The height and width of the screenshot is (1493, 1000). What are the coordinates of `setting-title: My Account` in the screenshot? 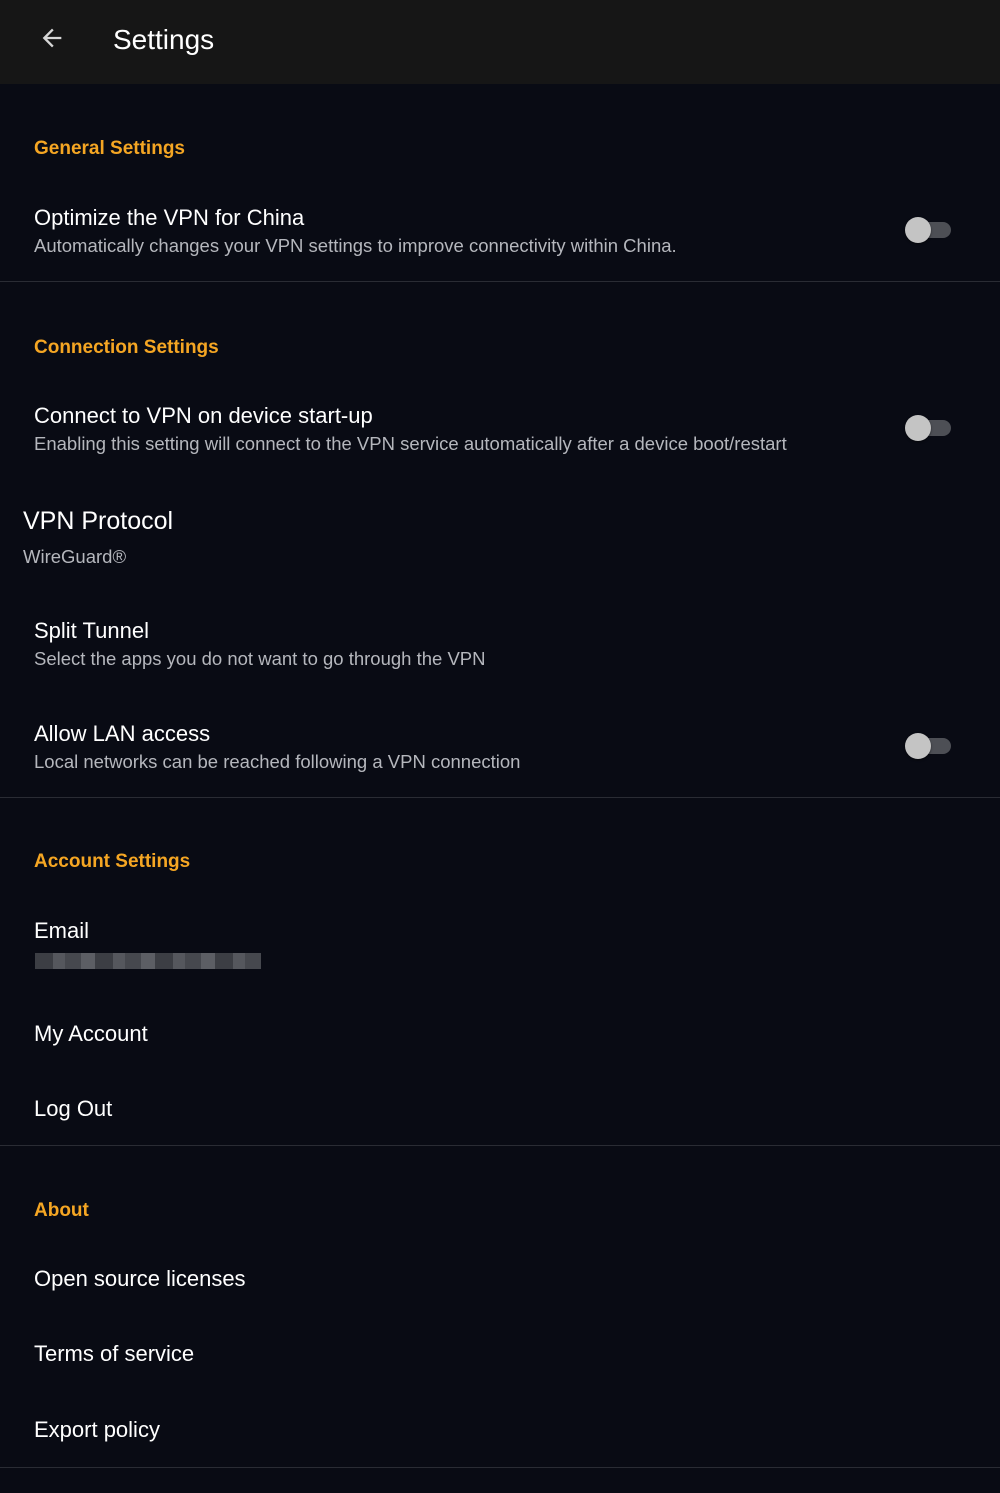 It's located at (91, 1033).